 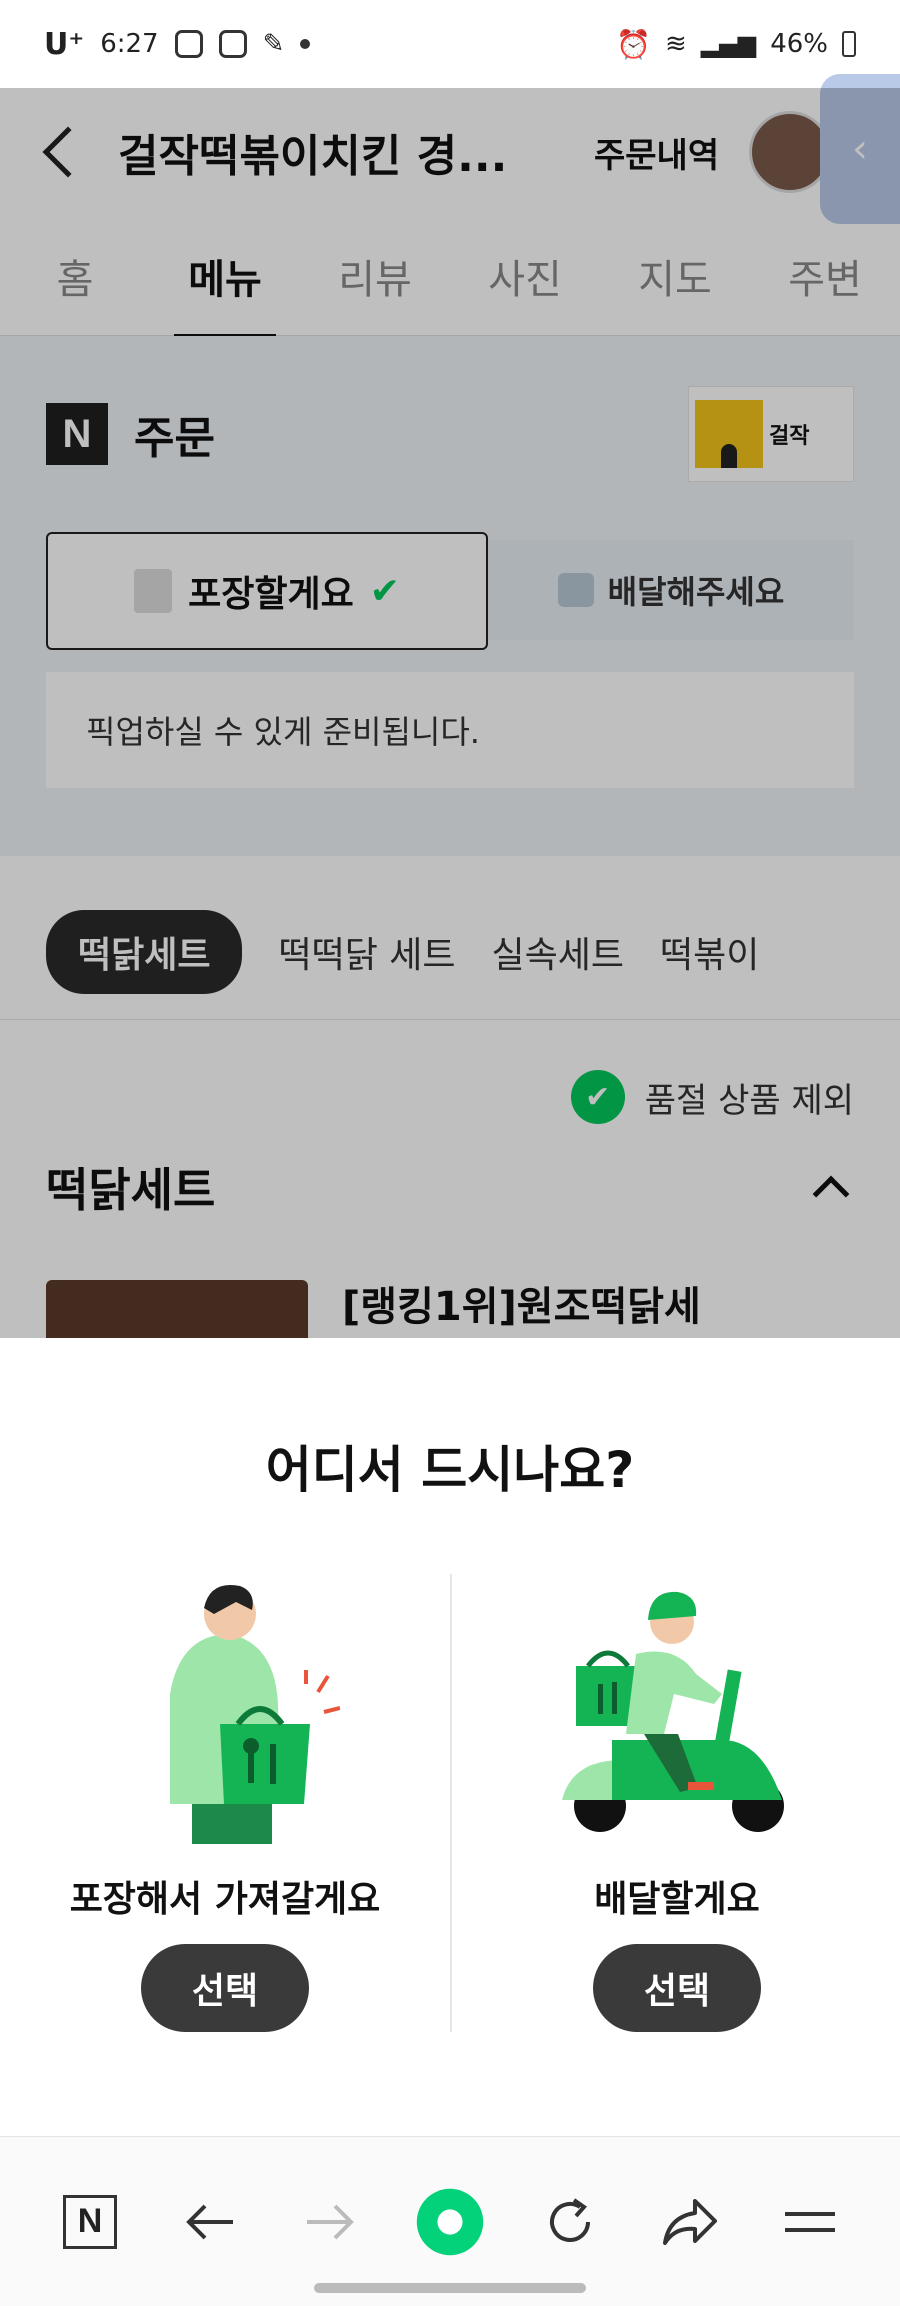 I want to click on battery-level: 46%, so click(x=799, y=44).